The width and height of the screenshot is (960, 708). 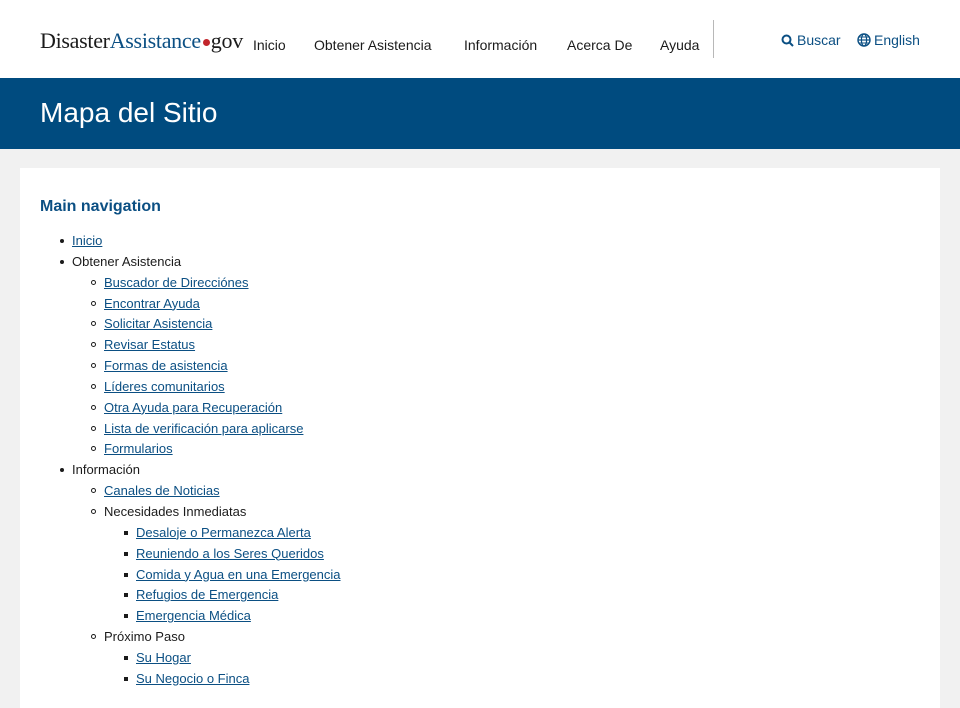 What do you see at coordinates (679, 45) in the screenshot?
I see `nav-ayuda: Ayuda` at bounding box center [679, 45].